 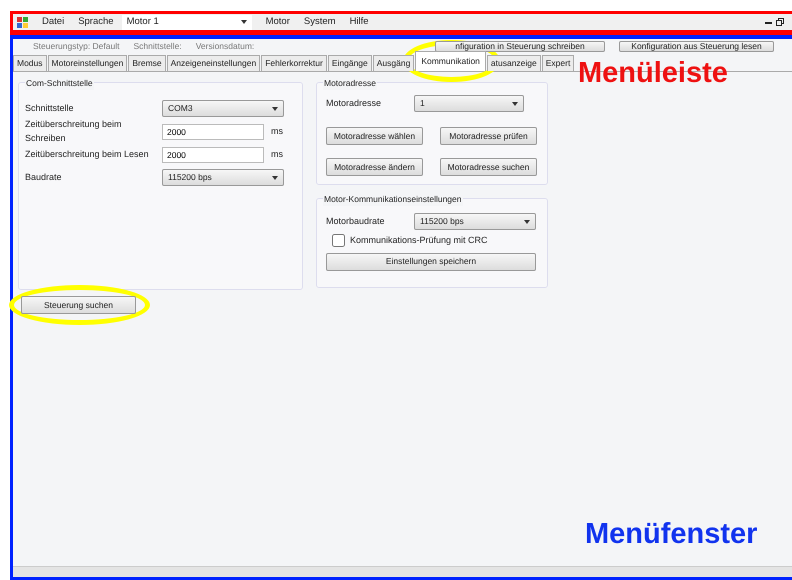 I want to click on address-button: Motoradresse suchen, so click(x=488, y=167).